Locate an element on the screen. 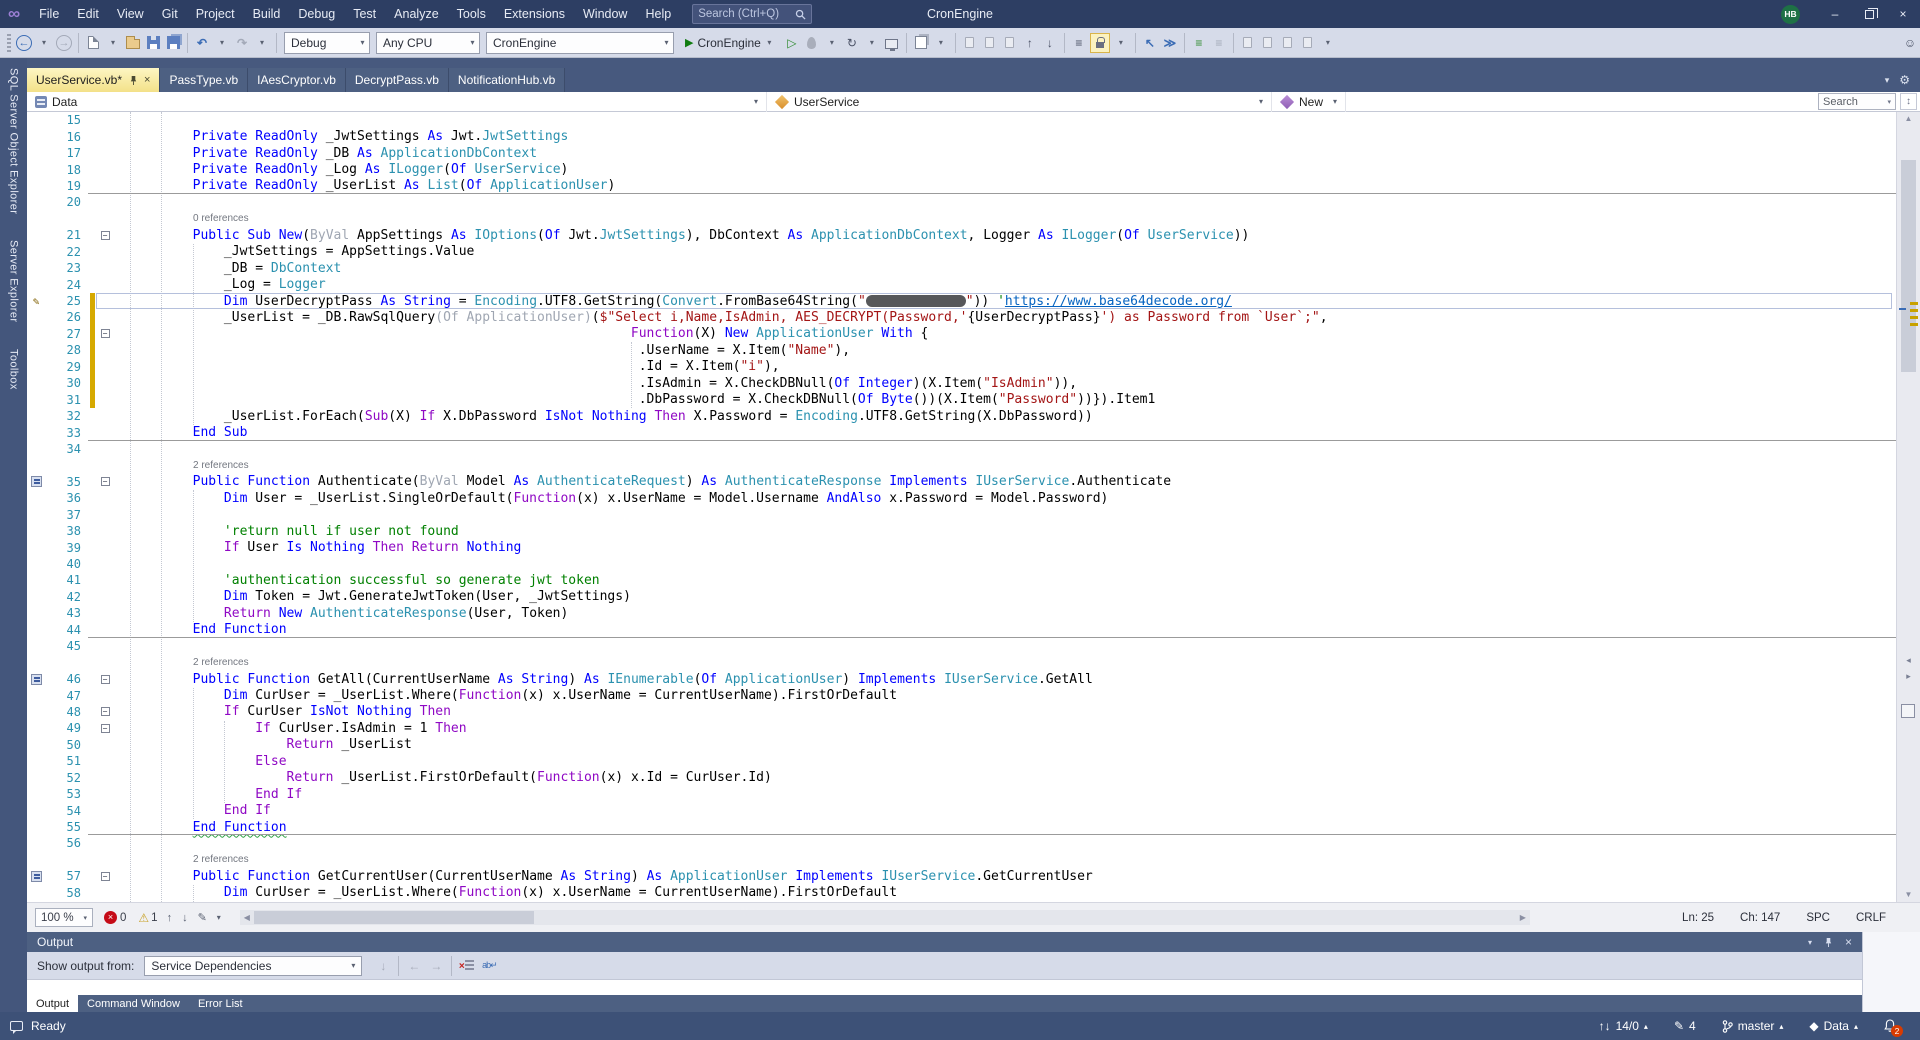 This screenshot has width=1920, height=1040. gear-icon: ⚙ is located at coordinates (1904, 80).